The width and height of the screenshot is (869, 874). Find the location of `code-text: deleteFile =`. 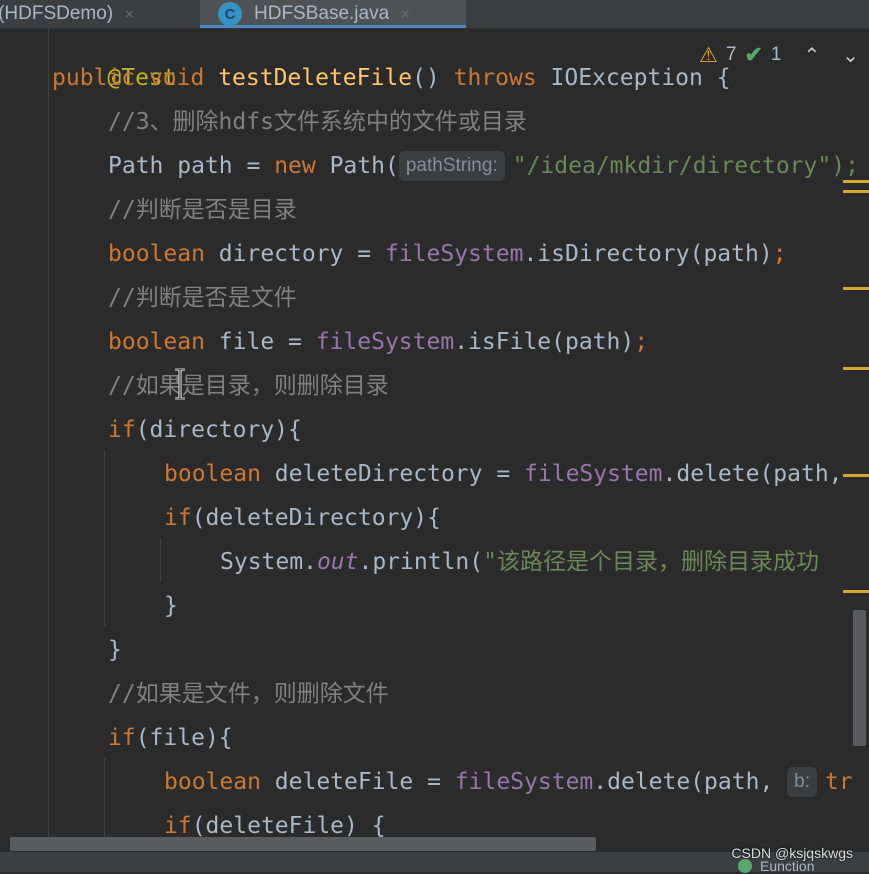

code-text: deleteFile = is located at coordinates (364, 782).